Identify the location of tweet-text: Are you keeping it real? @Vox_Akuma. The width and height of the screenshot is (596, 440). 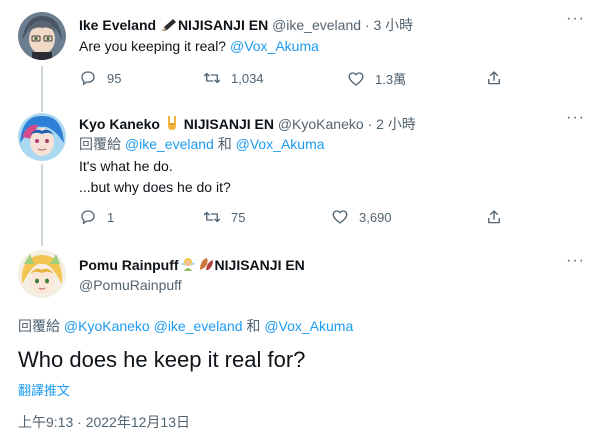
(199, 46).